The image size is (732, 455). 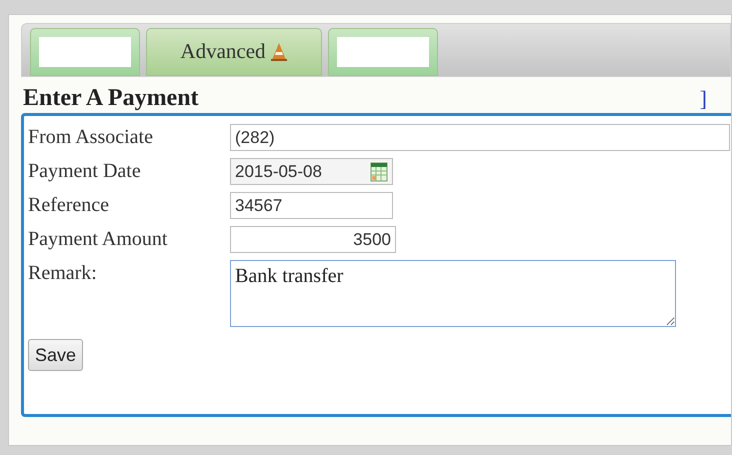 What do you see at coordinates (480, 137) in the screenshot?
I see `text-field: (282)` at bounding box center [480, 137].